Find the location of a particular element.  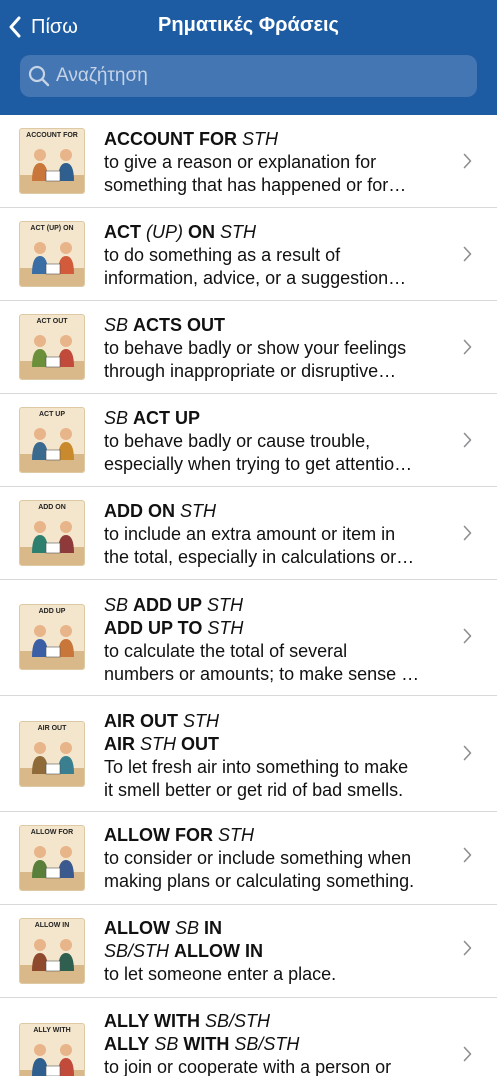

illustration-caption: ADD ON is located at coordinates (52, 507).